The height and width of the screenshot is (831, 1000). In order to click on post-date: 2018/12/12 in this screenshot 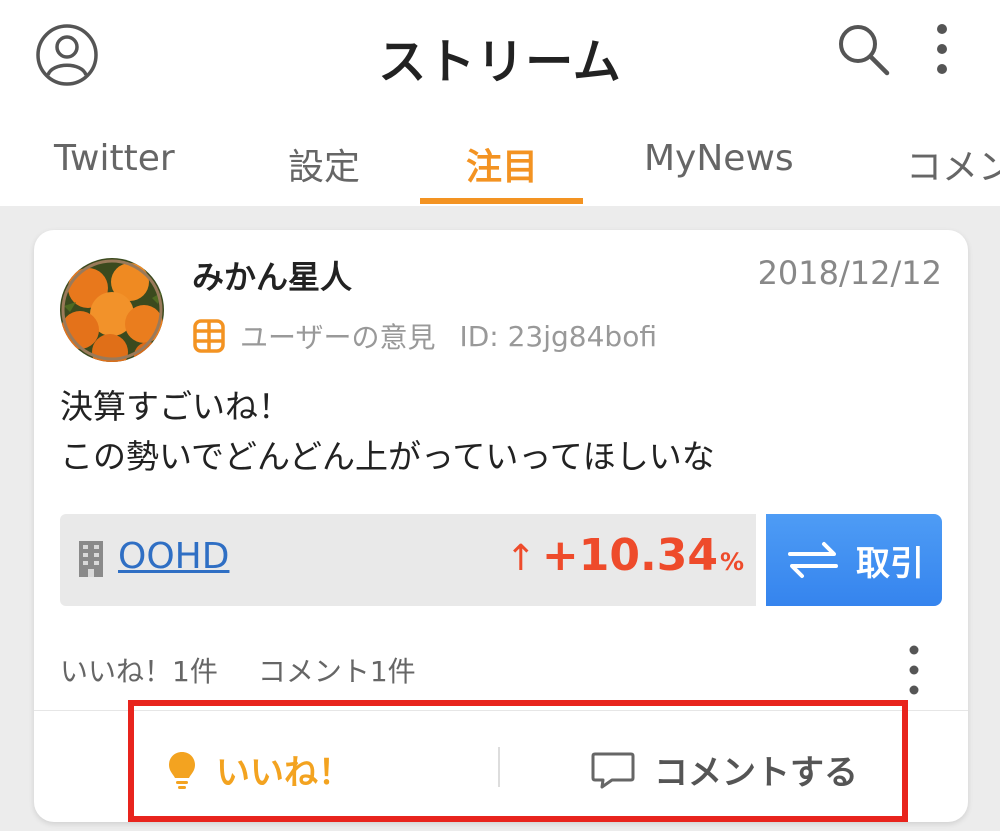, I will do `click(849, 273)`.